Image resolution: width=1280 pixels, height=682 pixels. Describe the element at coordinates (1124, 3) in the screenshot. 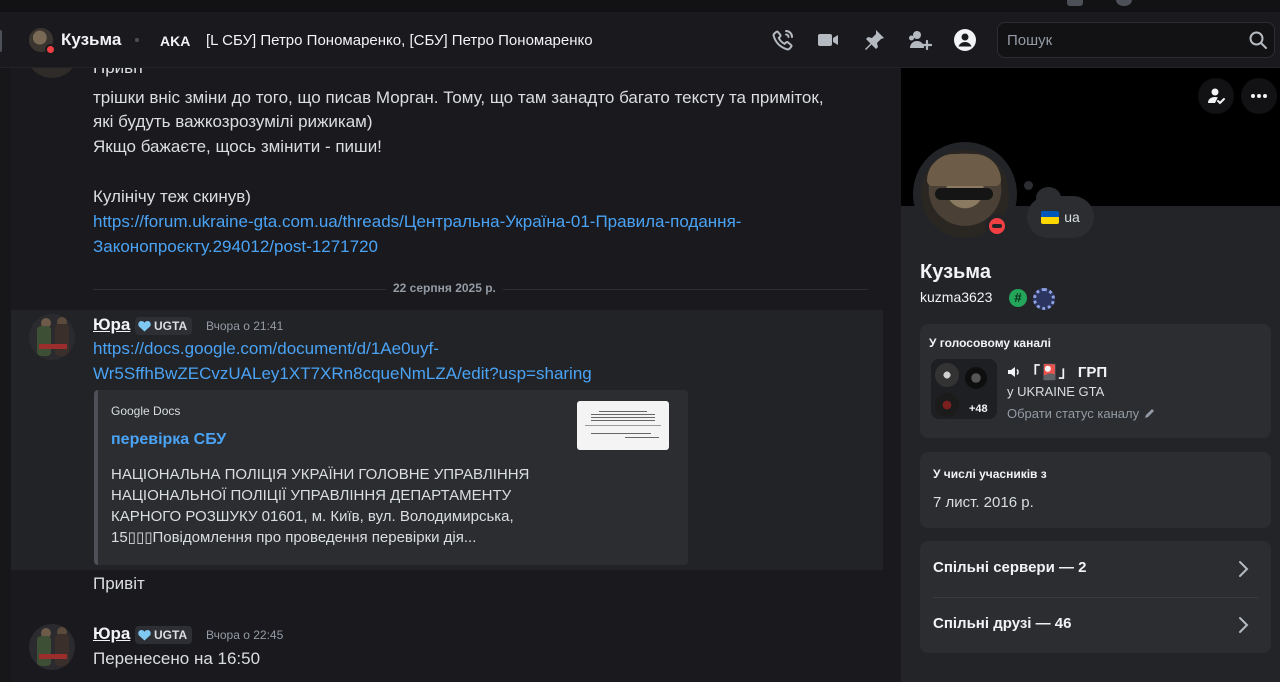

I see `help-icon` at that location.